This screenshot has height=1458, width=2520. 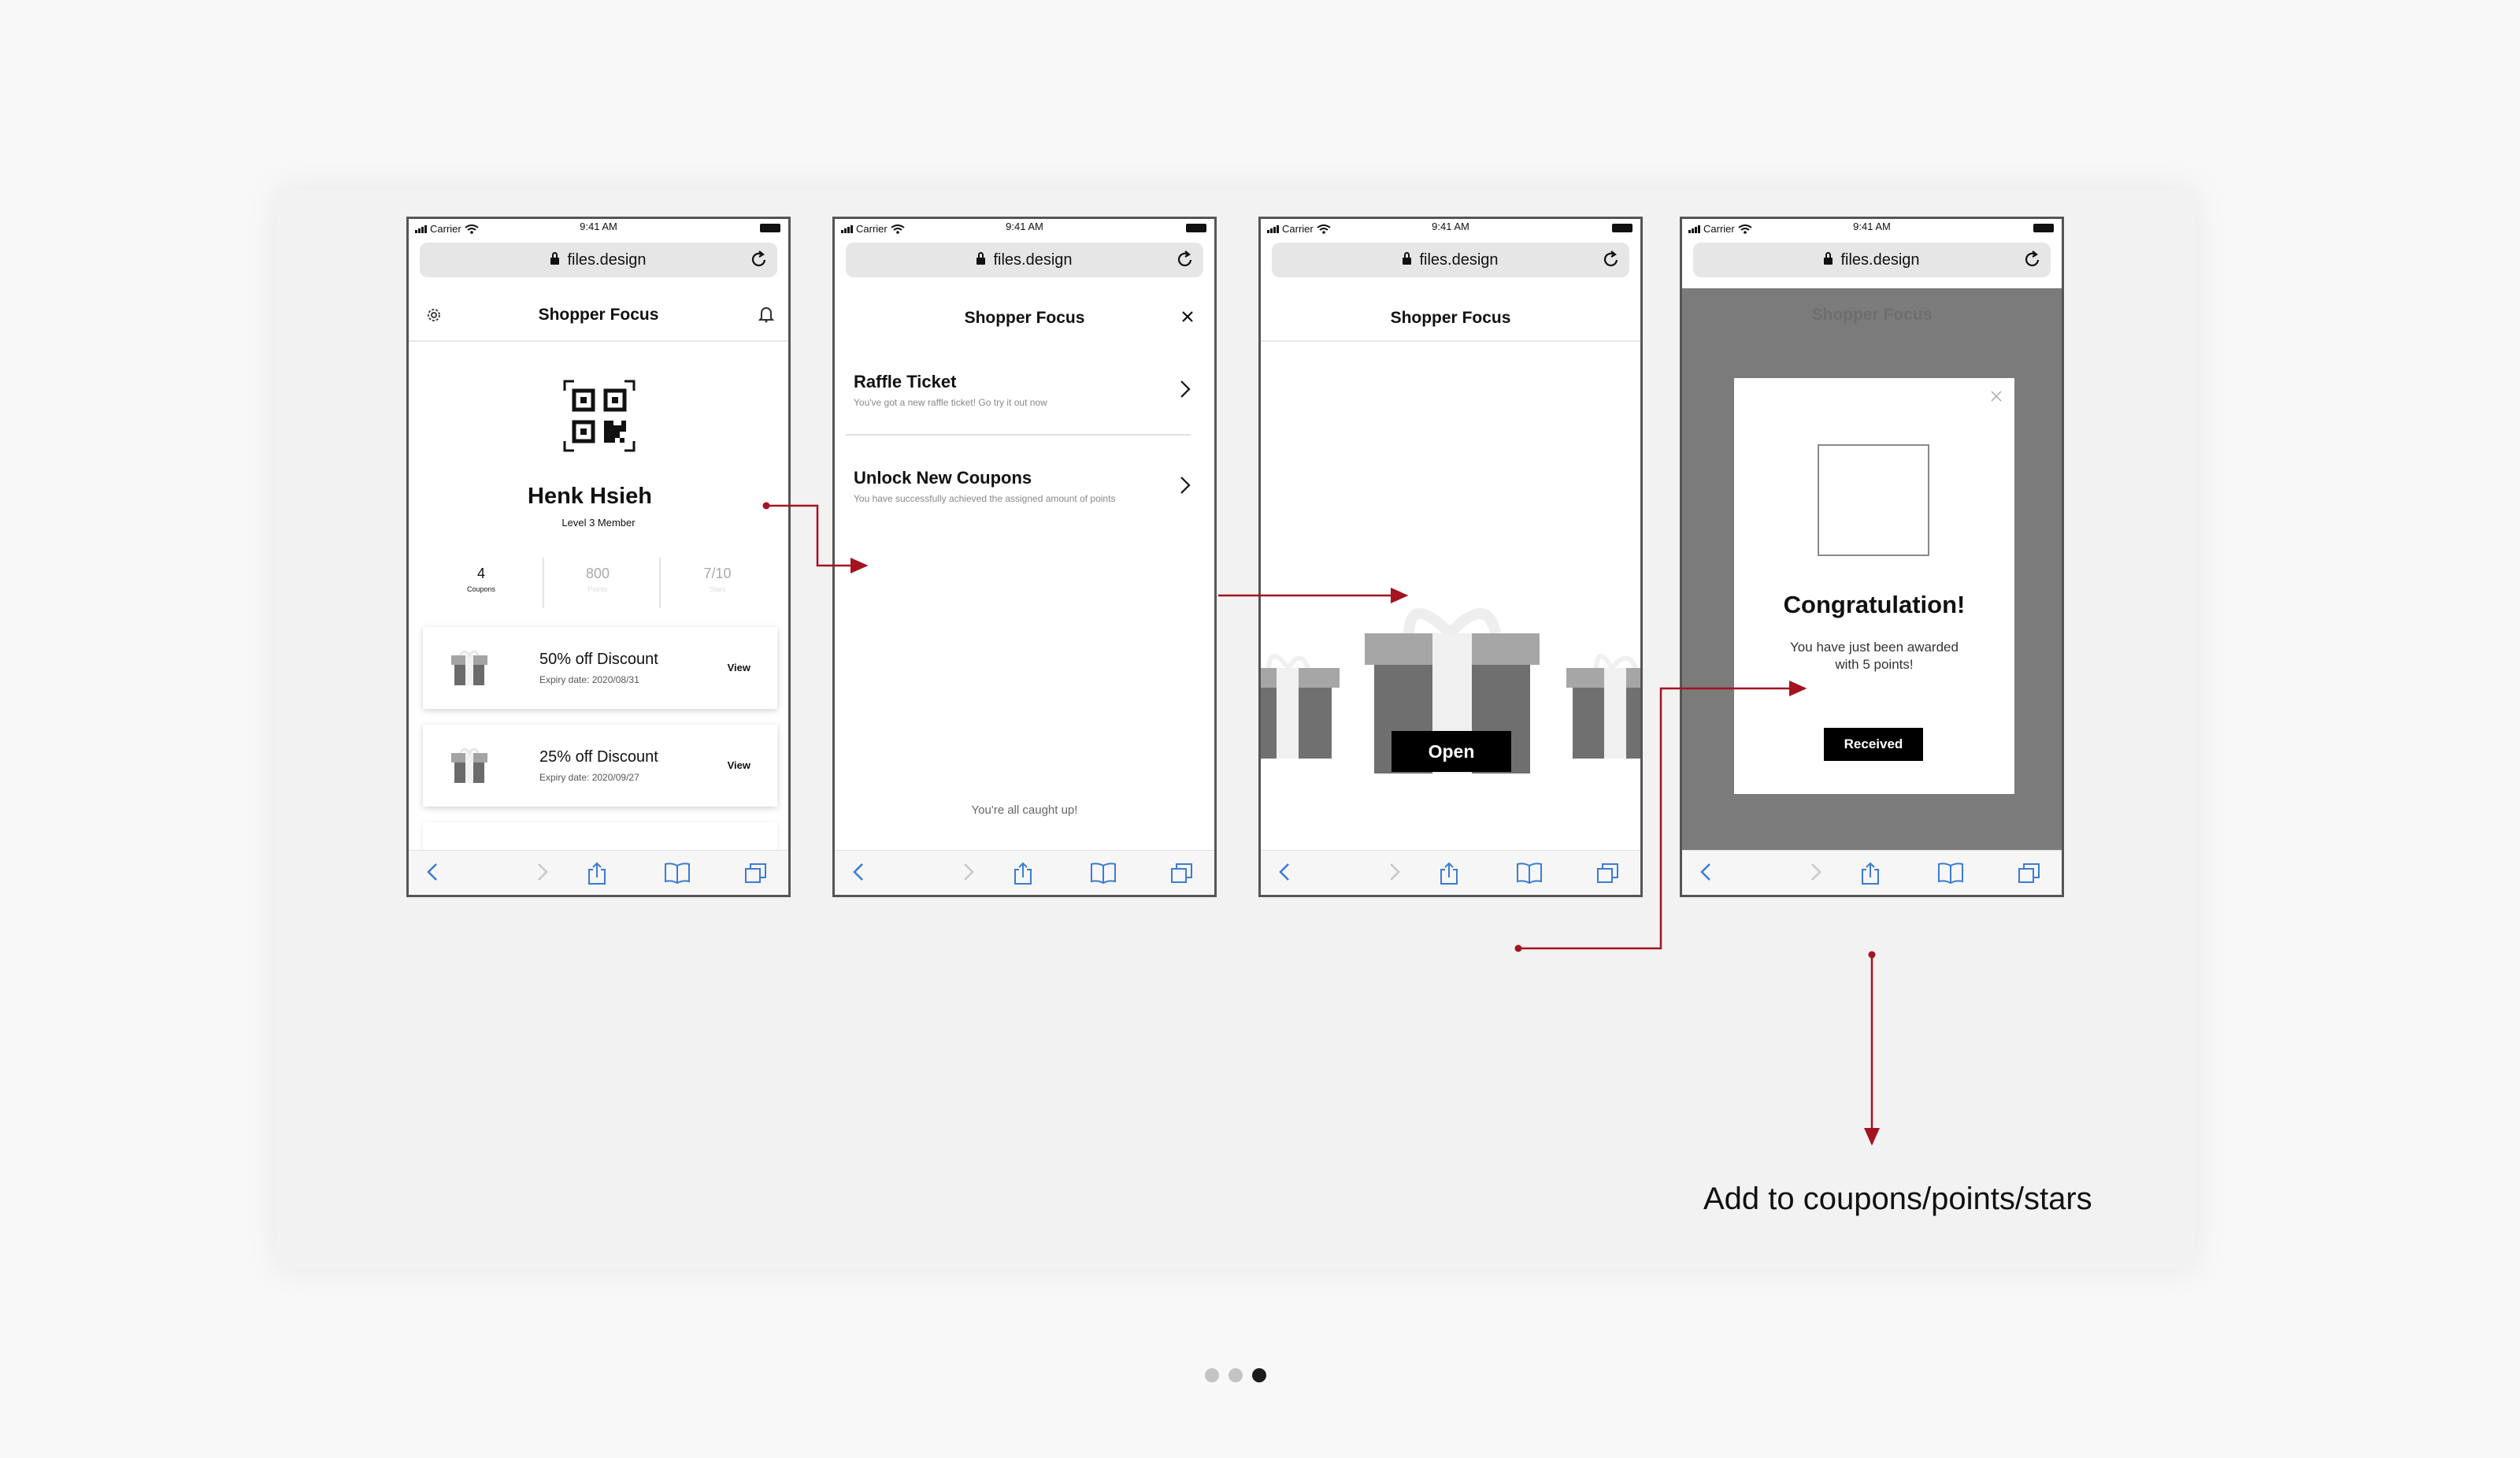 I want to click on pagination-dot-active, so click(x=1259, y=1375).